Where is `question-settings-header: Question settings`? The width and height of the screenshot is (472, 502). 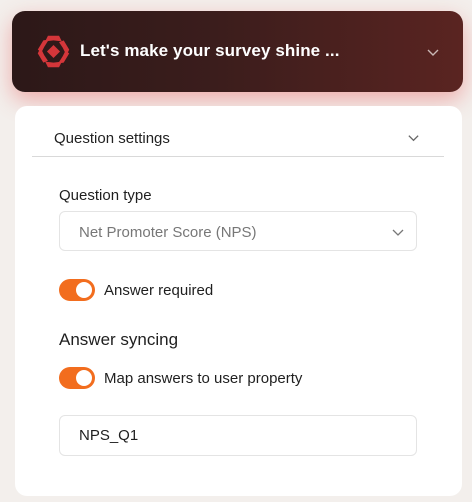
question-settings-header: Question settings is located at coordinates (238, 131).